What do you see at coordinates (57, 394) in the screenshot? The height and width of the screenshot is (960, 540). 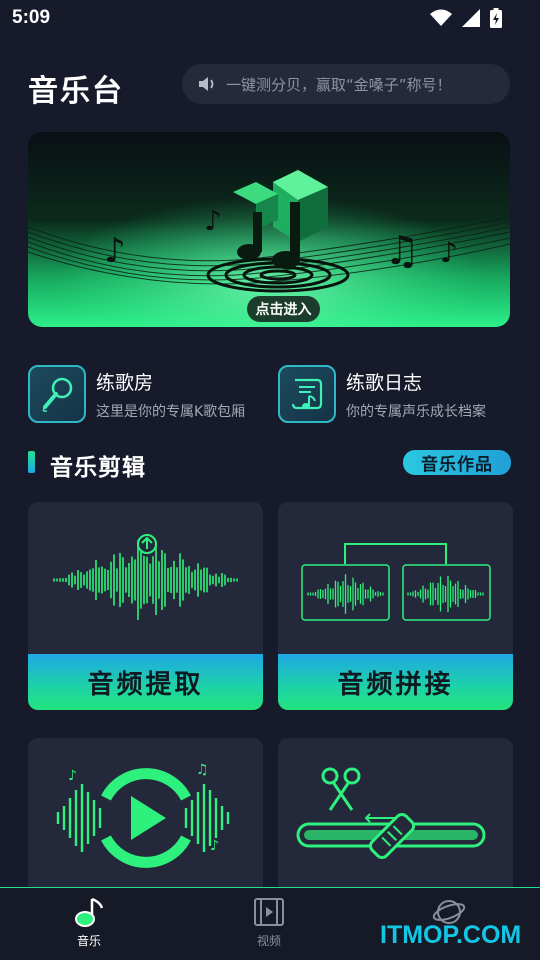 I see `microphone-icon` at bounding box center [57, 394].